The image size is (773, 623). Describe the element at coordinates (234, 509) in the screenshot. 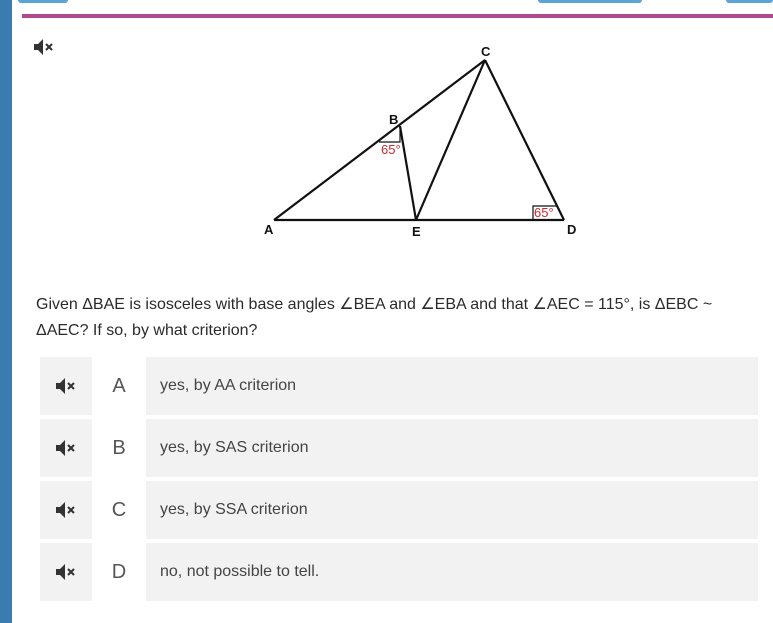

I see `option-text: yes, by SSA criterion` at that location.